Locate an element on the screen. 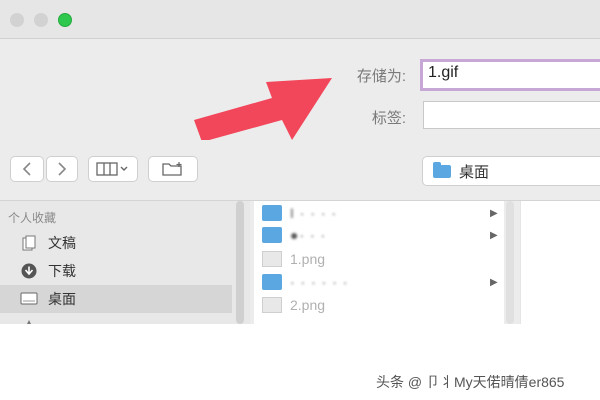 This screenshot has height=400, width=600. documents-icon is located at coordinates (29, 243).